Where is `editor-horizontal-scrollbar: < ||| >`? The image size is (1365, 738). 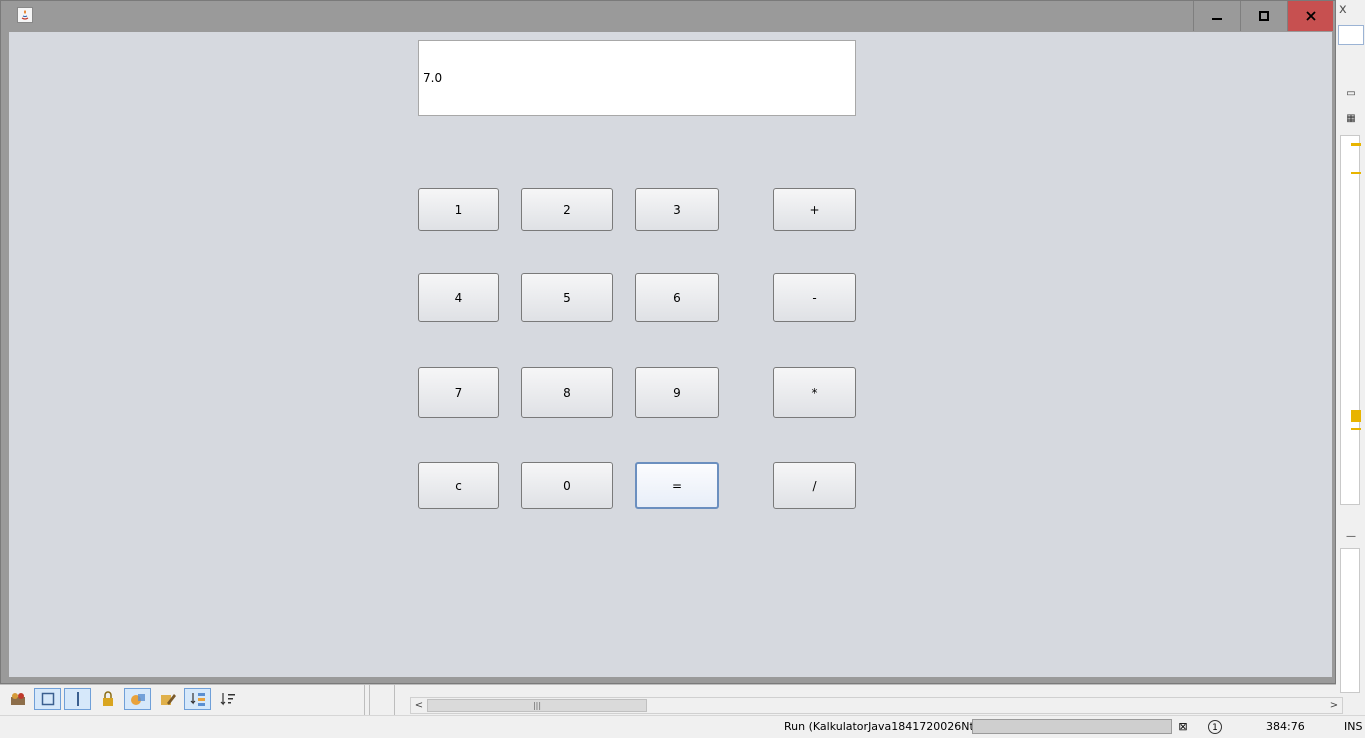
editor-horizontal-scrollbar: < ||| > is located at coordinates (876, 705).